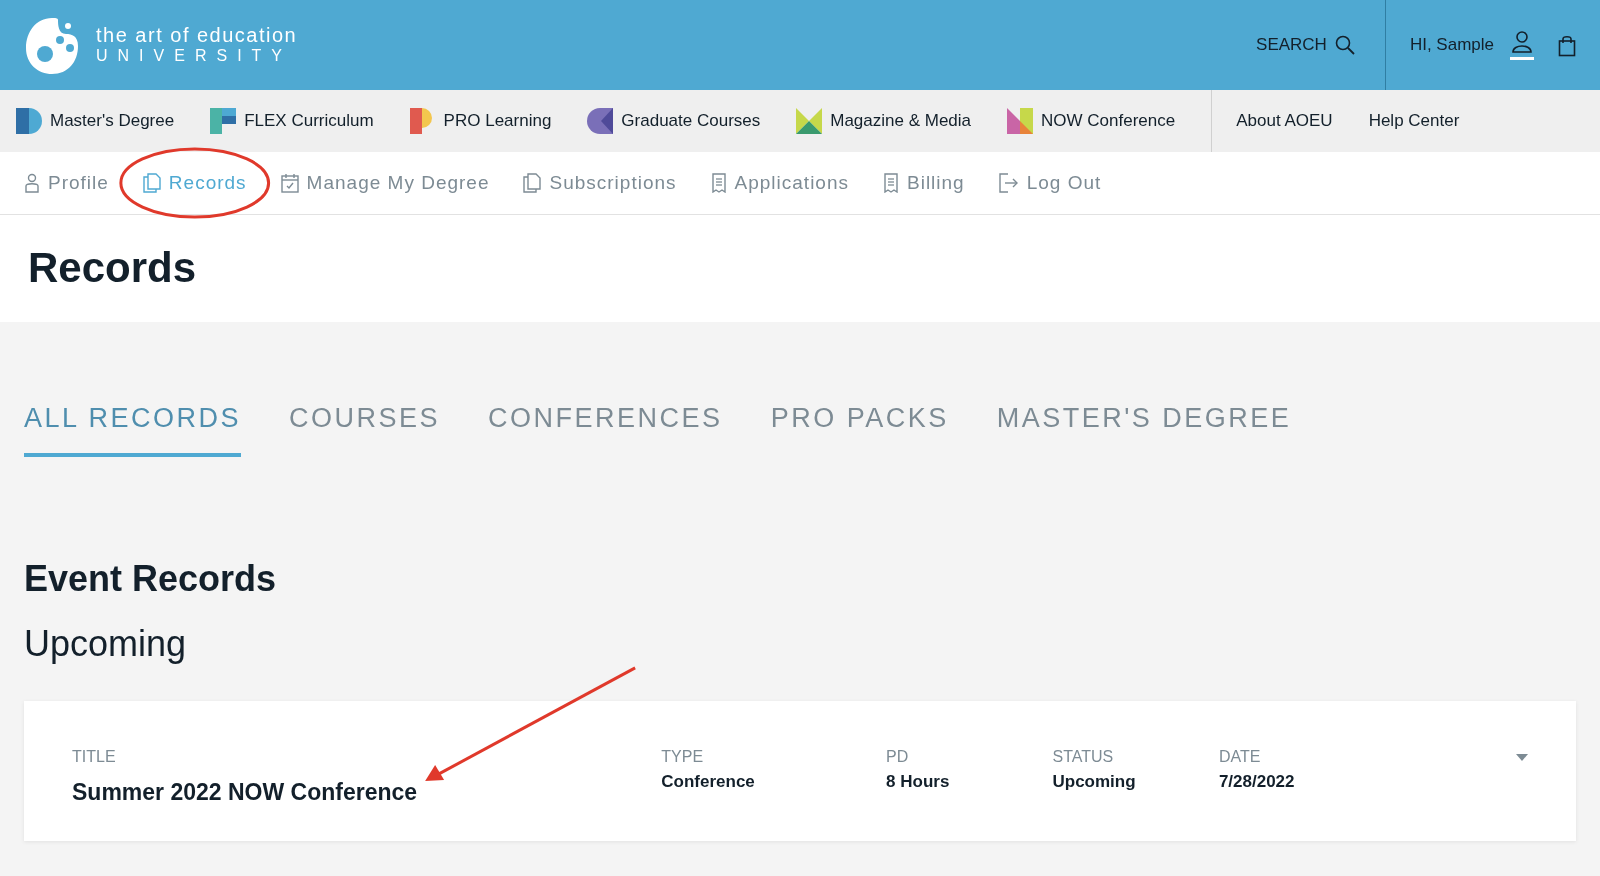 This screenshot has width=1600, height=876. Describe the element at coordinates (289, 183) in the screenshot. I see `calendar-icon` at that location.